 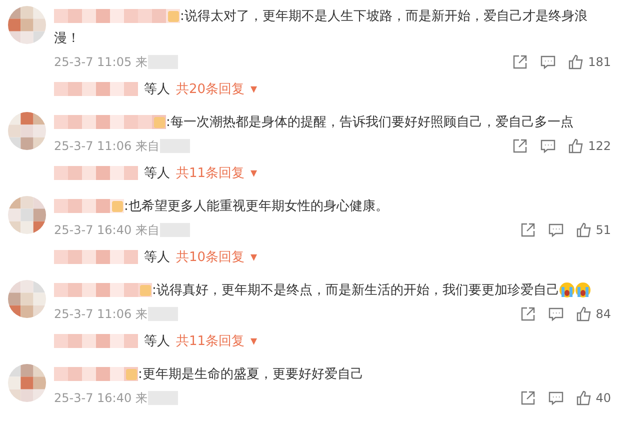 What do you see at coordinates (251, 374) in the screenshot?
I see `comment-text: :更年期是生命的盛夏，更要好好爱自己` at bounding box center [251, 374].